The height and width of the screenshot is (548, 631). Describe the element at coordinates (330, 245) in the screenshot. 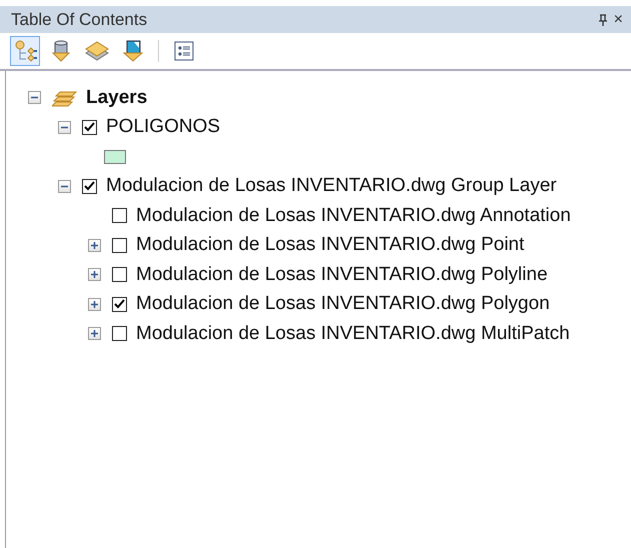

I see `layer-label: Modulacion de Losas INVENTARIO.dwg Point` at that location.